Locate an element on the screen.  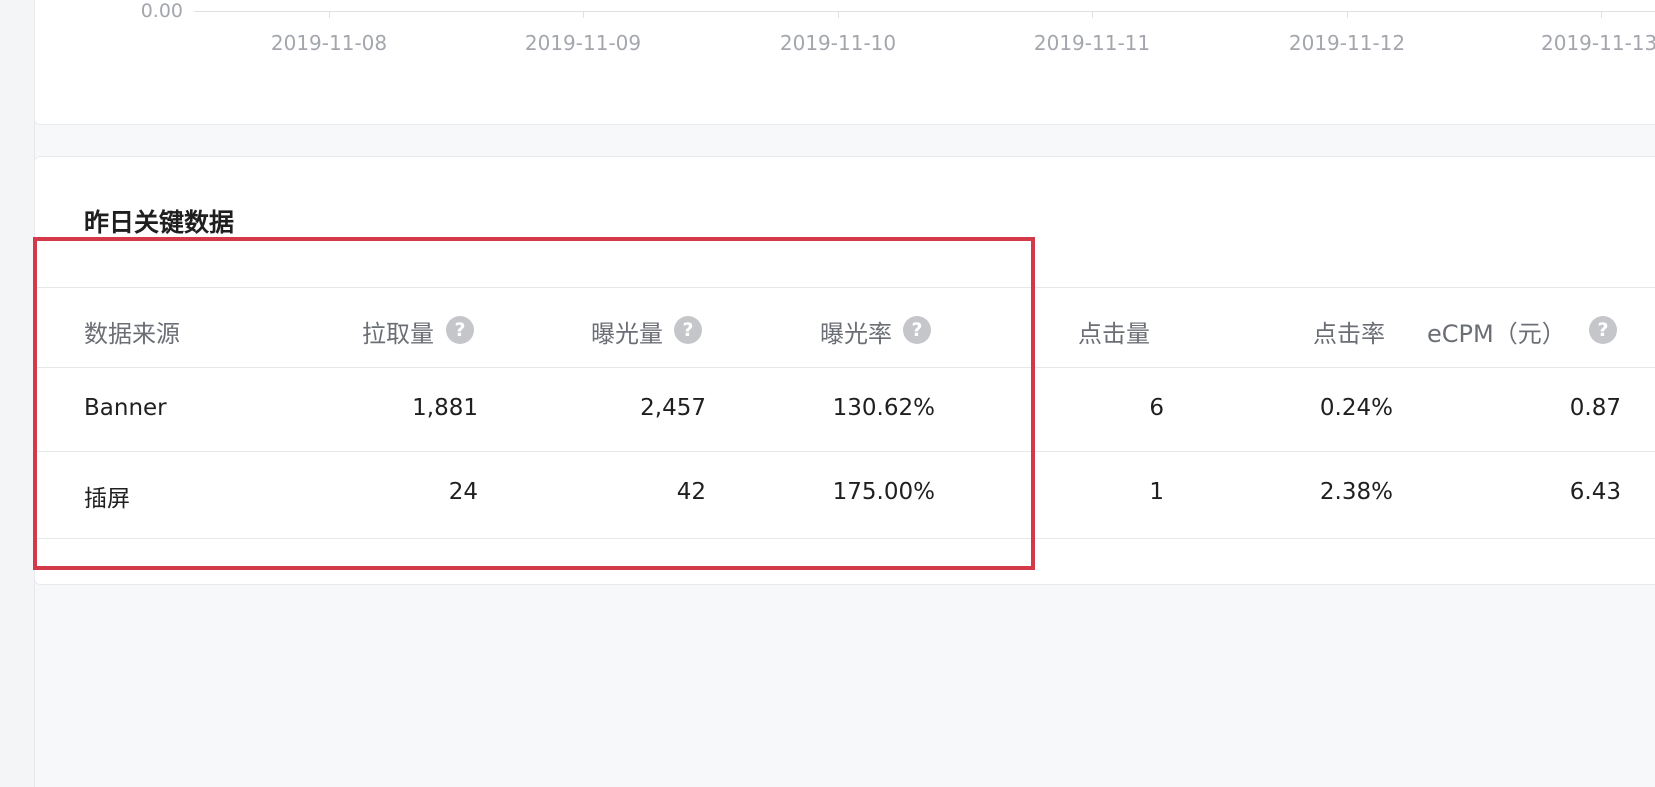
x-axis-tick-label: 2019-11-09 is located at coordinates (583, 43).